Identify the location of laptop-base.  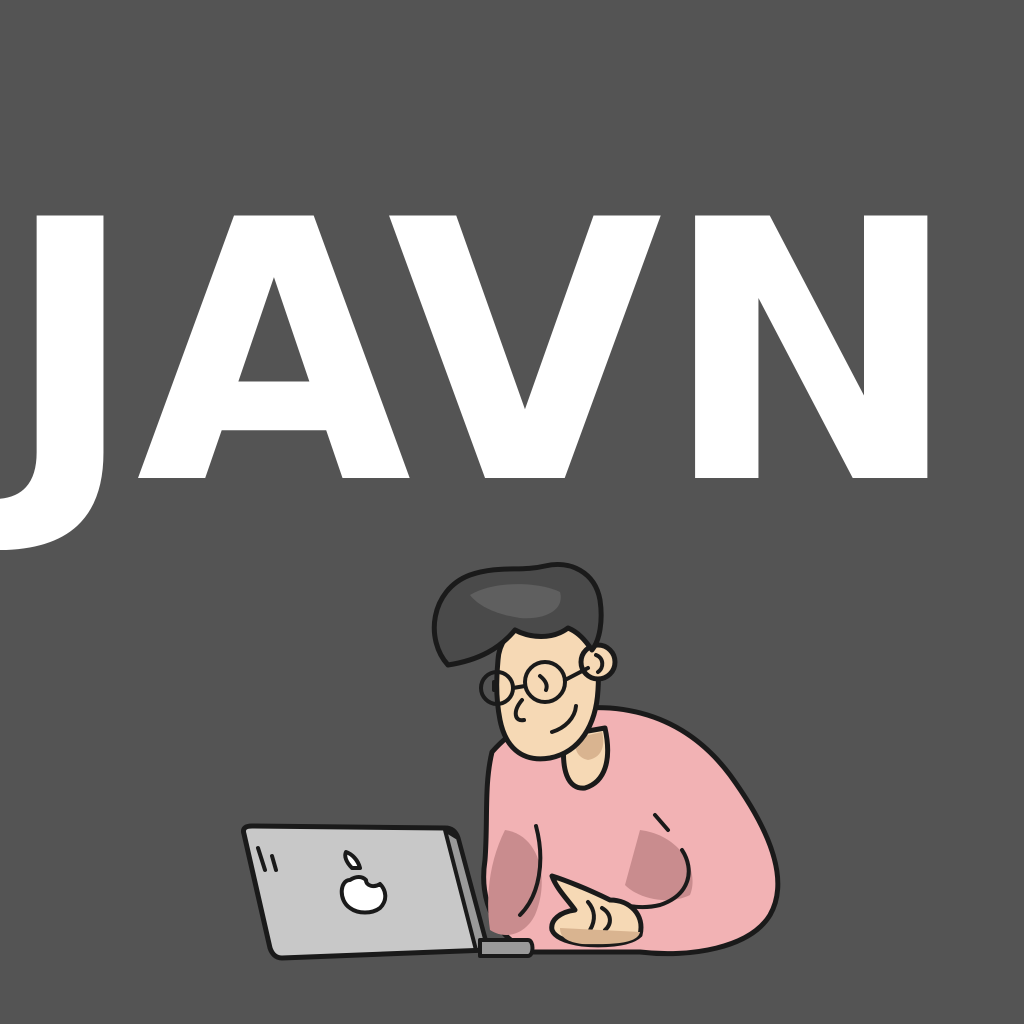
(506, 948).